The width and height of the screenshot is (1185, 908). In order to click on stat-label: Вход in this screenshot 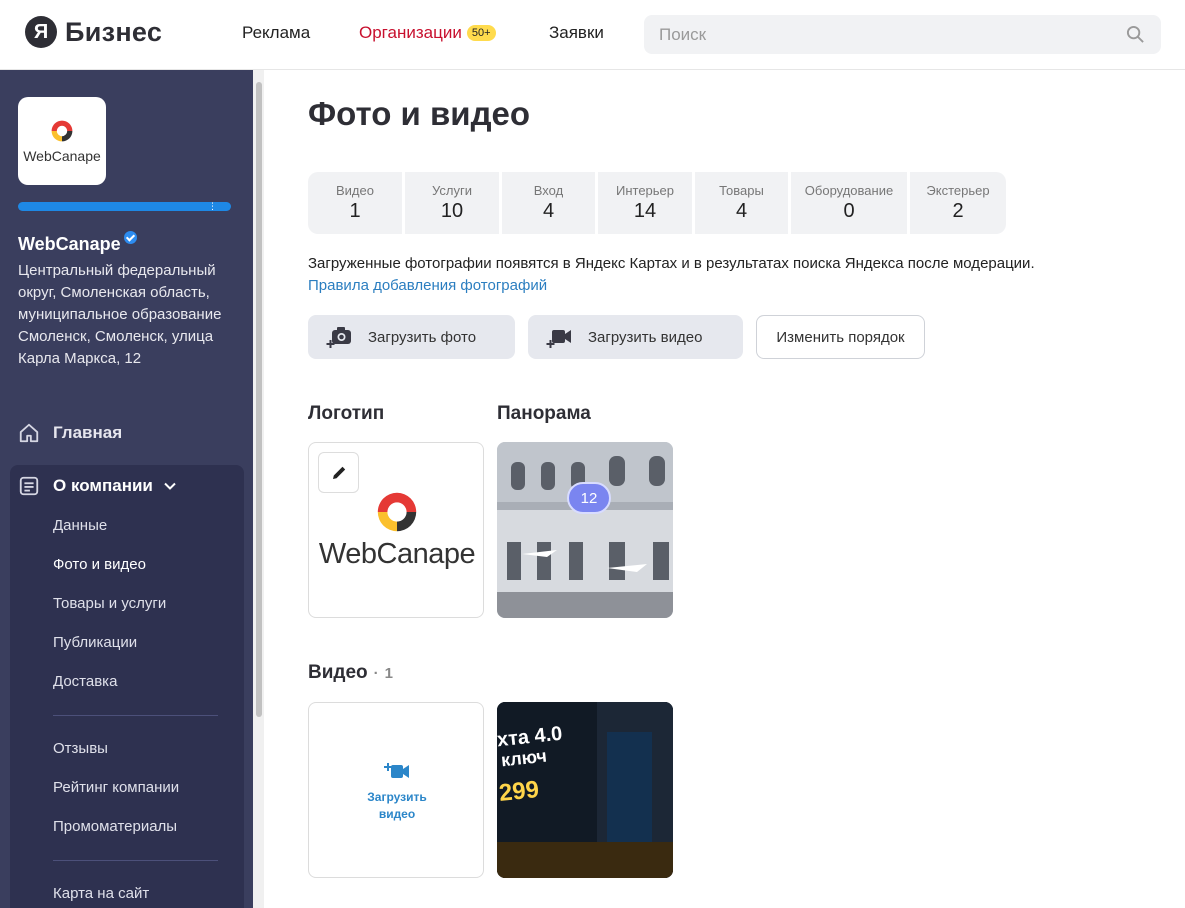, I will do `click(548, 190)`.